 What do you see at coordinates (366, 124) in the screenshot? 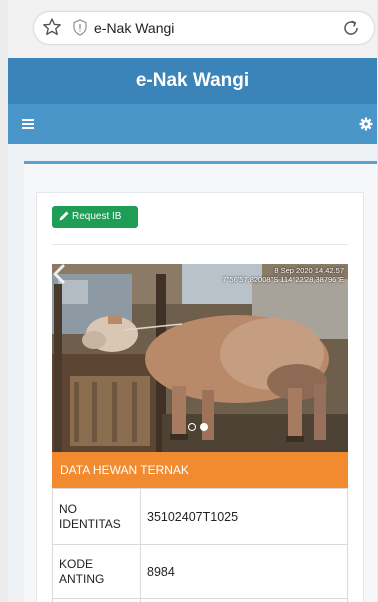
I see `gear-icon` at bounding box center [366, 124].